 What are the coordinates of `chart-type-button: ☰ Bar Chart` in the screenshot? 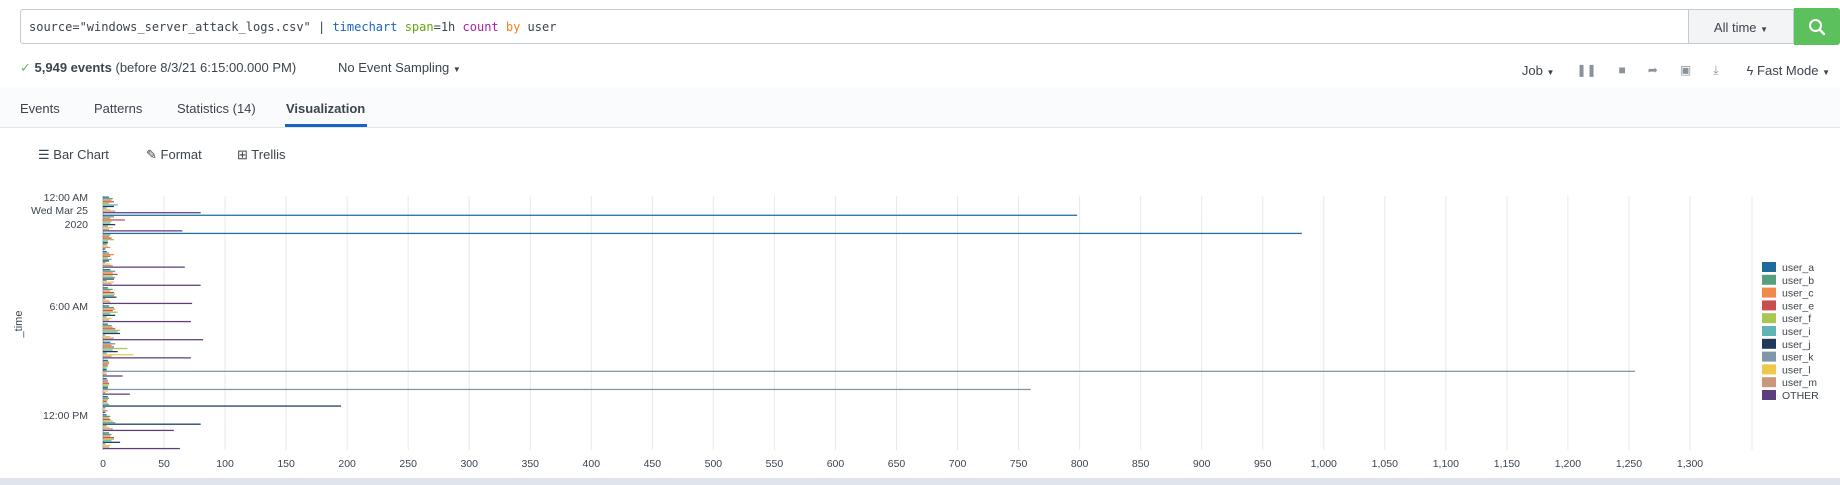 It's located at (73, 155).